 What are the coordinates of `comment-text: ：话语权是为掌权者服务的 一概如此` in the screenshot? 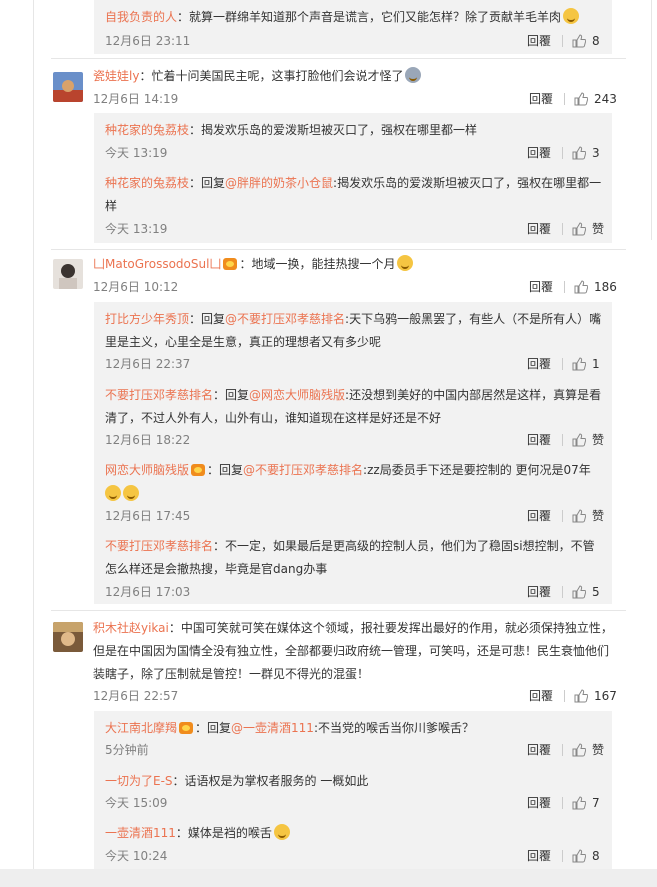 It's located at (270, 781).